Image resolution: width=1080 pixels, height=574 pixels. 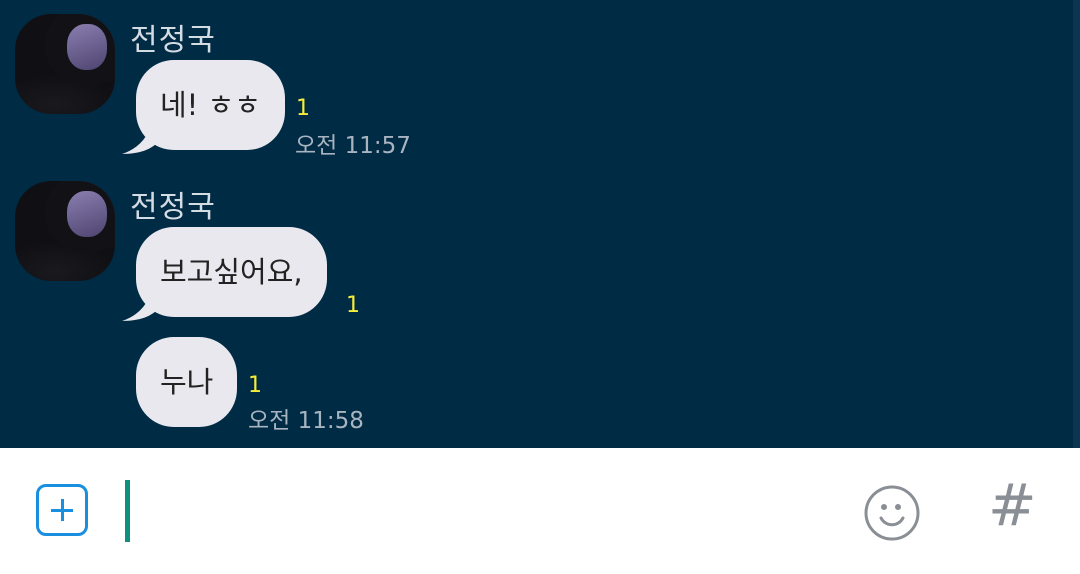 I want to click on hashtag-icon: #, so click(x=1012, y=505).